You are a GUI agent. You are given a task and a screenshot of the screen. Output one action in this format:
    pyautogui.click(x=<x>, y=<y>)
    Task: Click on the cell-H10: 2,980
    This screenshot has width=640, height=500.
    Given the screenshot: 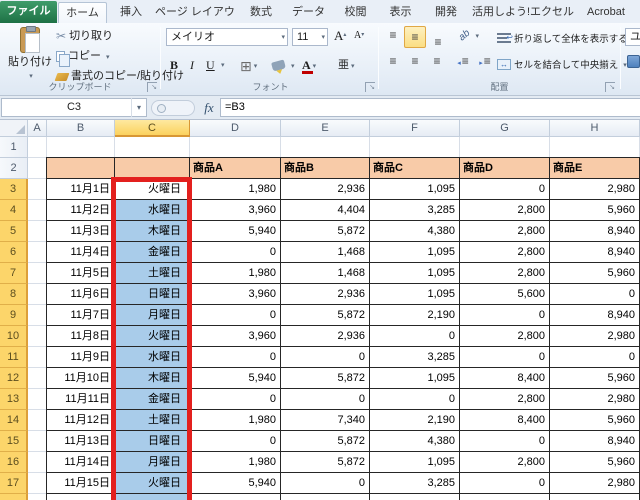 What is the action you would take?
    pyautogui.click(x=595, y=336)
    